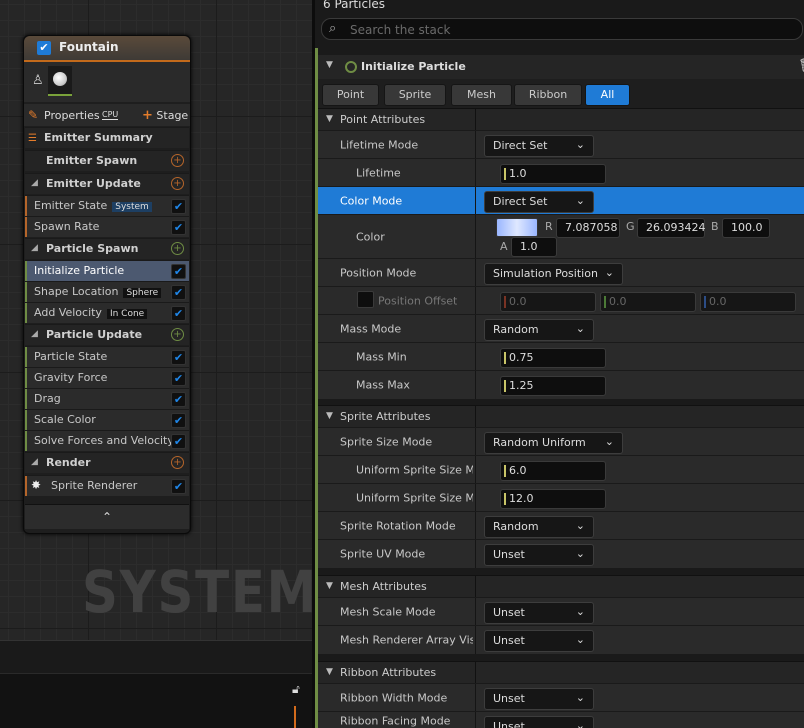 The image size is (804, 728). What do you see at coordinates (295, 717) in the screenshot?
I see `timeline-playhead` at bounding box center [295, 717].